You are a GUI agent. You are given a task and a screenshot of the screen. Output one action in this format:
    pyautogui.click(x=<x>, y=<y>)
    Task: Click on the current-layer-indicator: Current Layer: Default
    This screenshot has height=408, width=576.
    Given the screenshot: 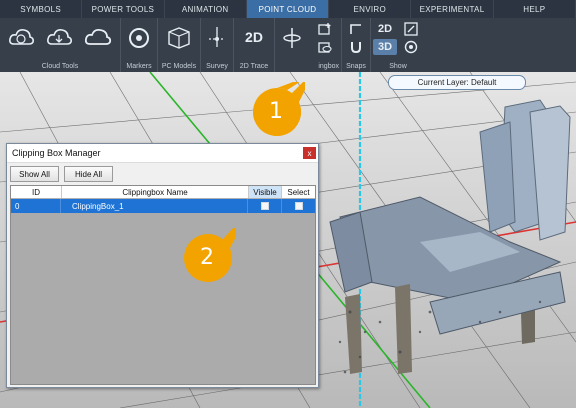 What is the action you would take?
    pyautogui.click(x=457, y=82)
    